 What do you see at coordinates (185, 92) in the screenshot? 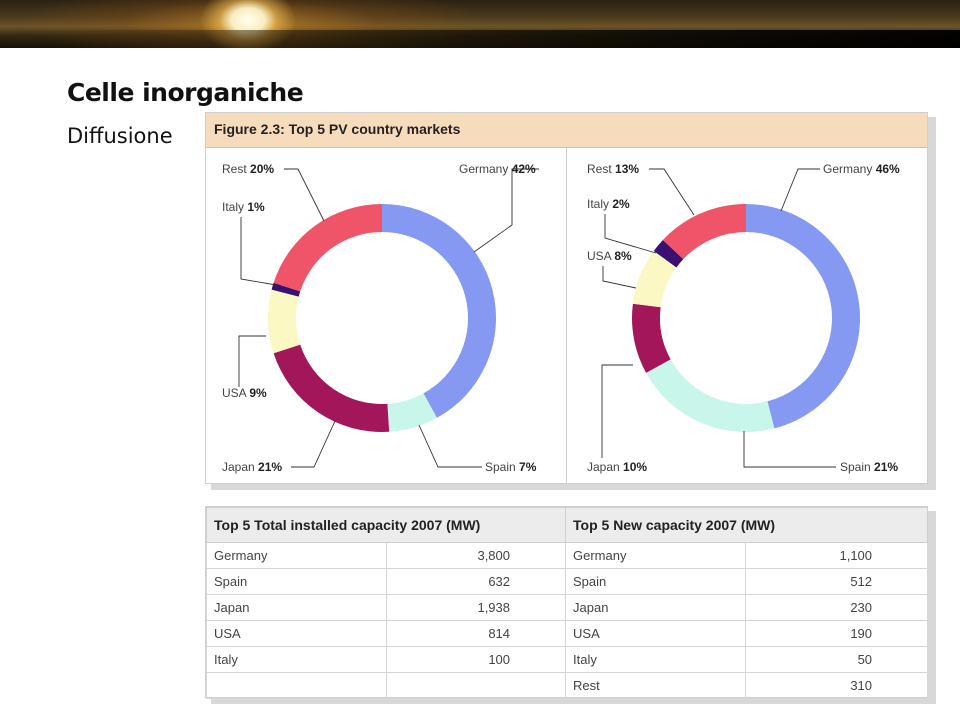
I see `slide-title: Celle inorganiche` at bounding box center [185, 92].